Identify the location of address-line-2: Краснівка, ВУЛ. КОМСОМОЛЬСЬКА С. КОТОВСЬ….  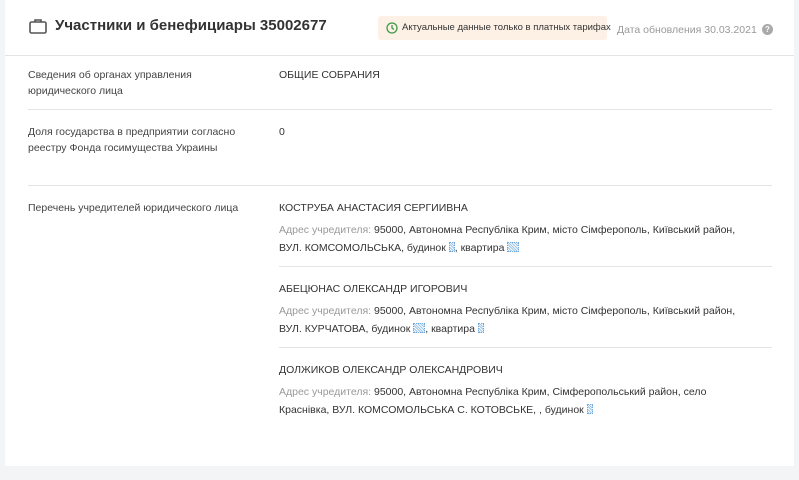
(431, 410).